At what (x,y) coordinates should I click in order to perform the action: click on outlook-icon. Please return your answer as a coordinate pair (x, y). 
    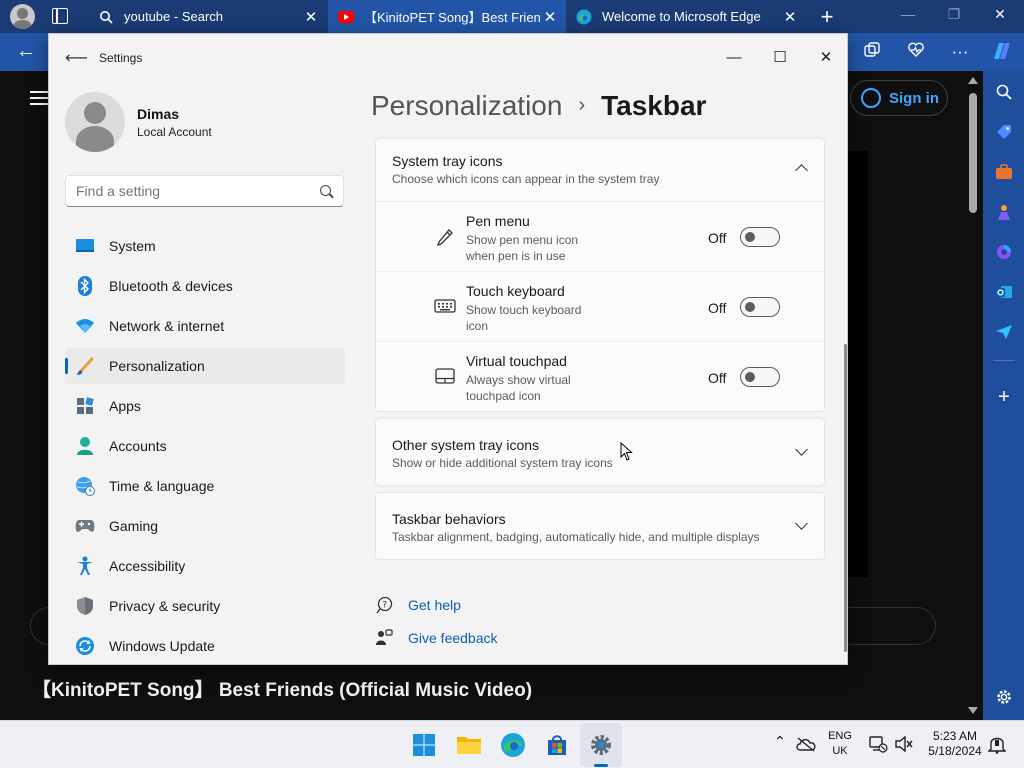
    Looking at the image, I should click on (1004, 292).